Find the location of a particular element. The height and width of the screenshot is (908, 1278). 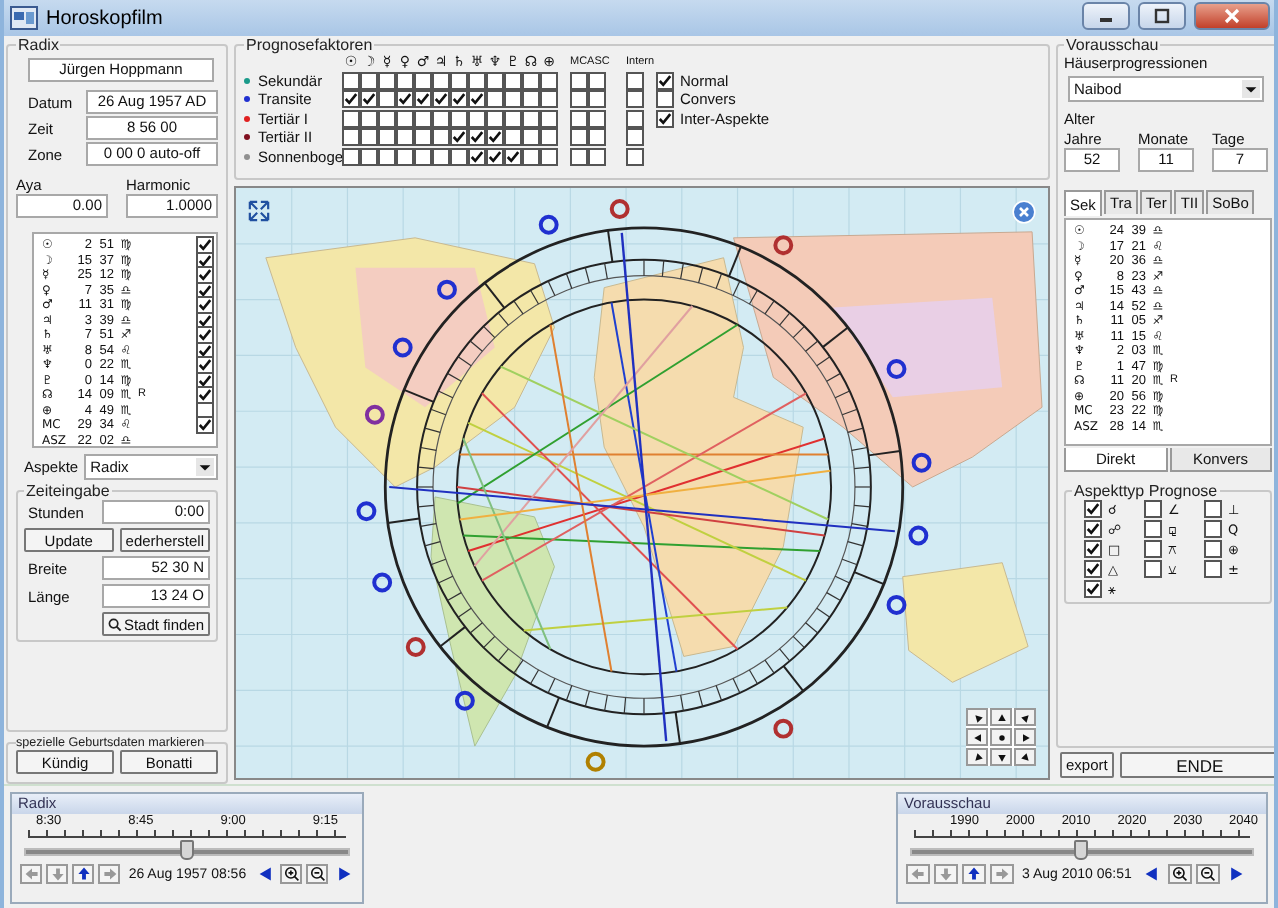

close-icon is located at coordinates (1024, 212).